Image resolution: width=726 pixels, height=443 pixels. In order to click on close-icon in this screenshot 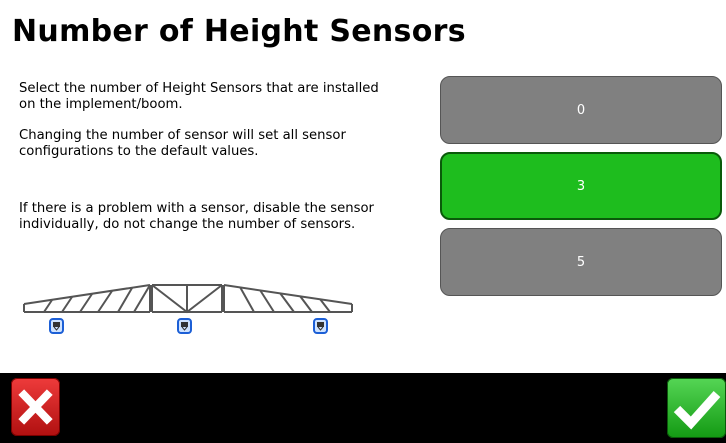, I will do `click(35, 407)`.